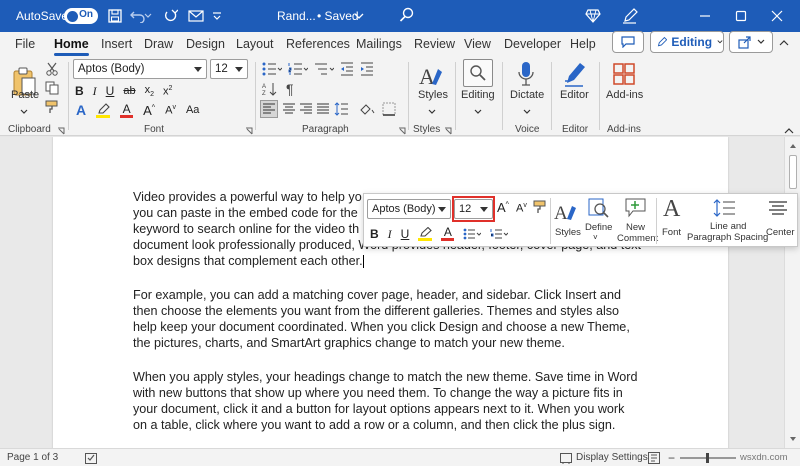 This screenshot has width=800, height=466. What do you see at coordinates (778, 209) in the screenshot?
I see `mini-center-icon` at bounding box center [778, 209].